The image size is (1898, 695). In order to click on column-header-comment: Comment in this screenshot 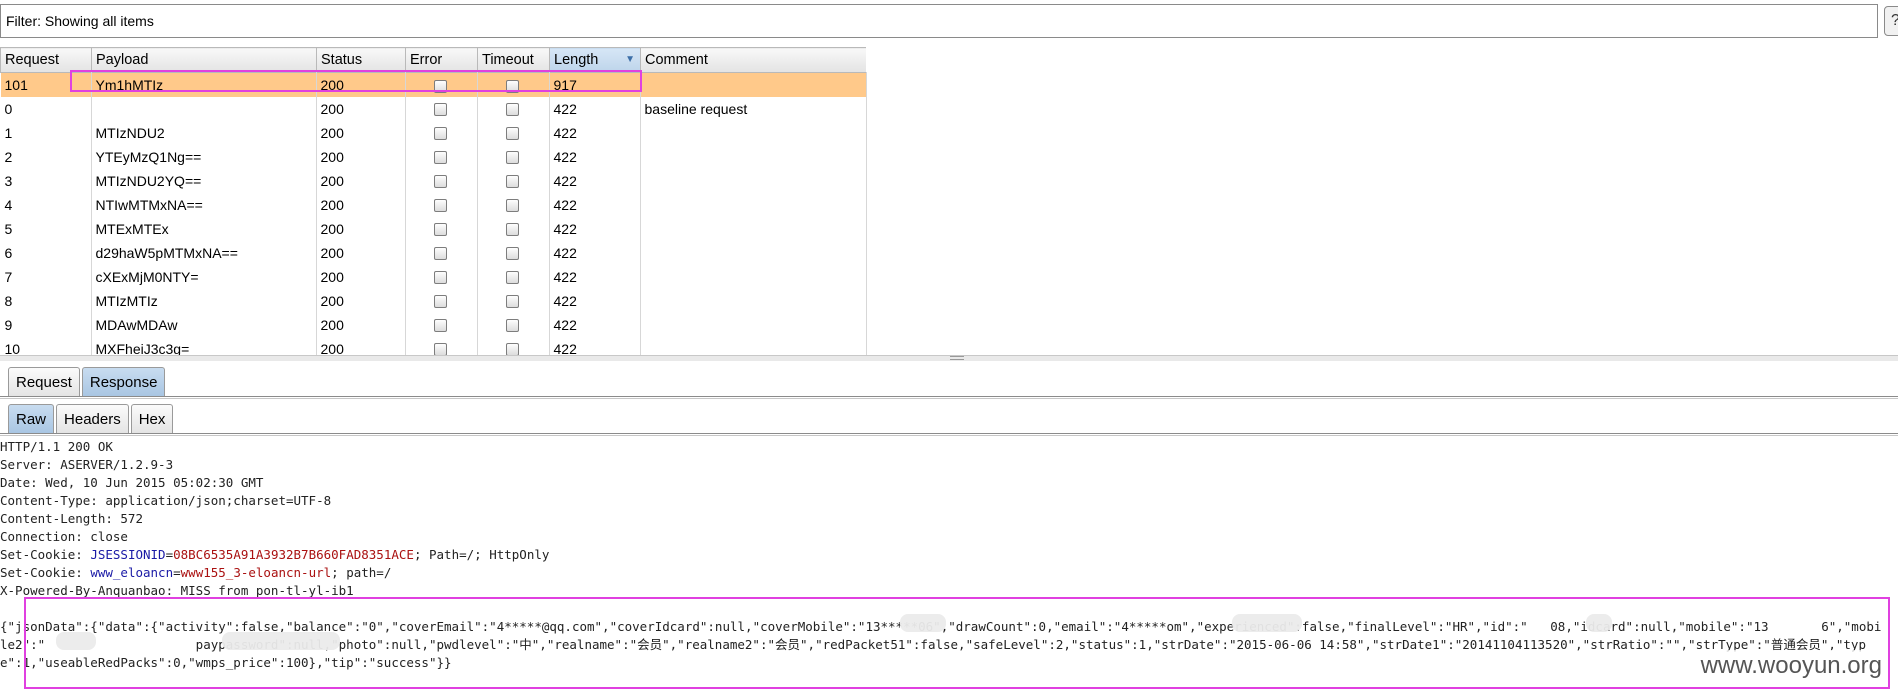, I will do `click(753, 60)`.